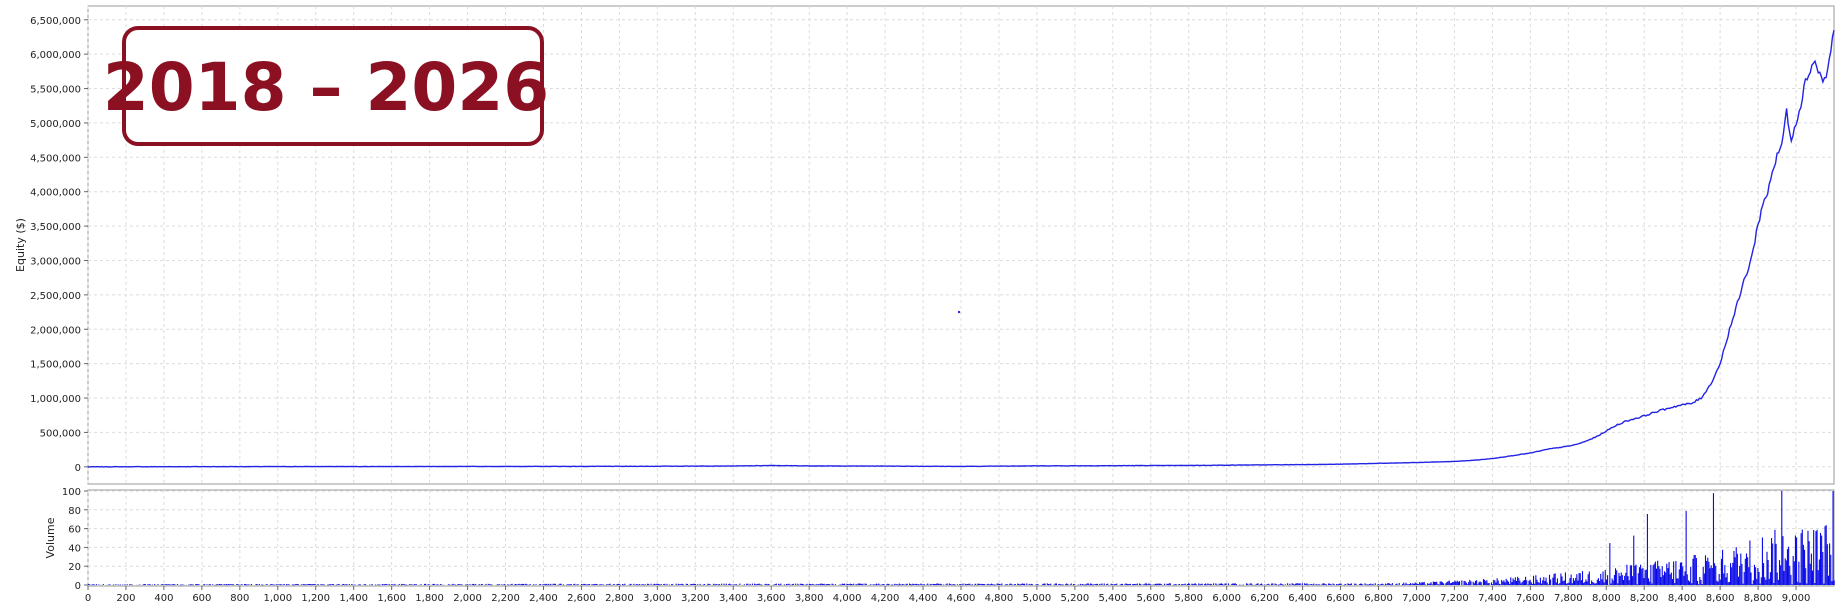 Image resolution: width=1845 pixels, height=613 pixels. Describe the element at coordinates (1492, 598) in the screenshot. I see `x-tick-label: 7,400` at that location.